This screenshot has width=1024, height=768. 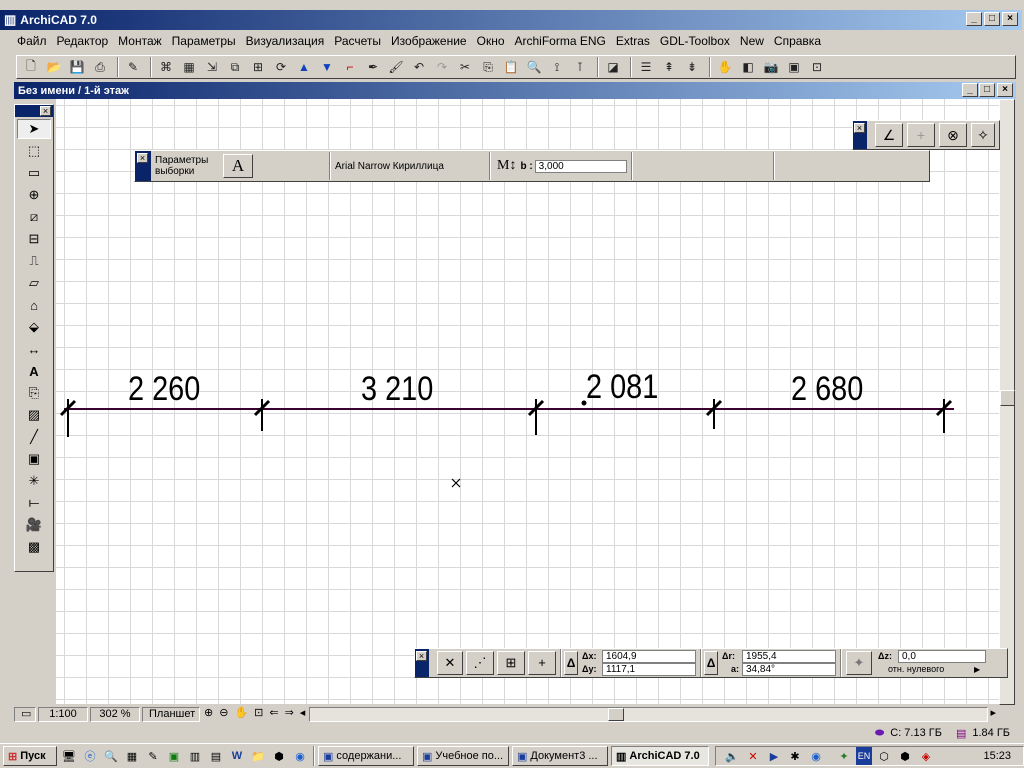 I want to click on reference-level-select: отн. нулевого ▶, so click(x=932, y=669).